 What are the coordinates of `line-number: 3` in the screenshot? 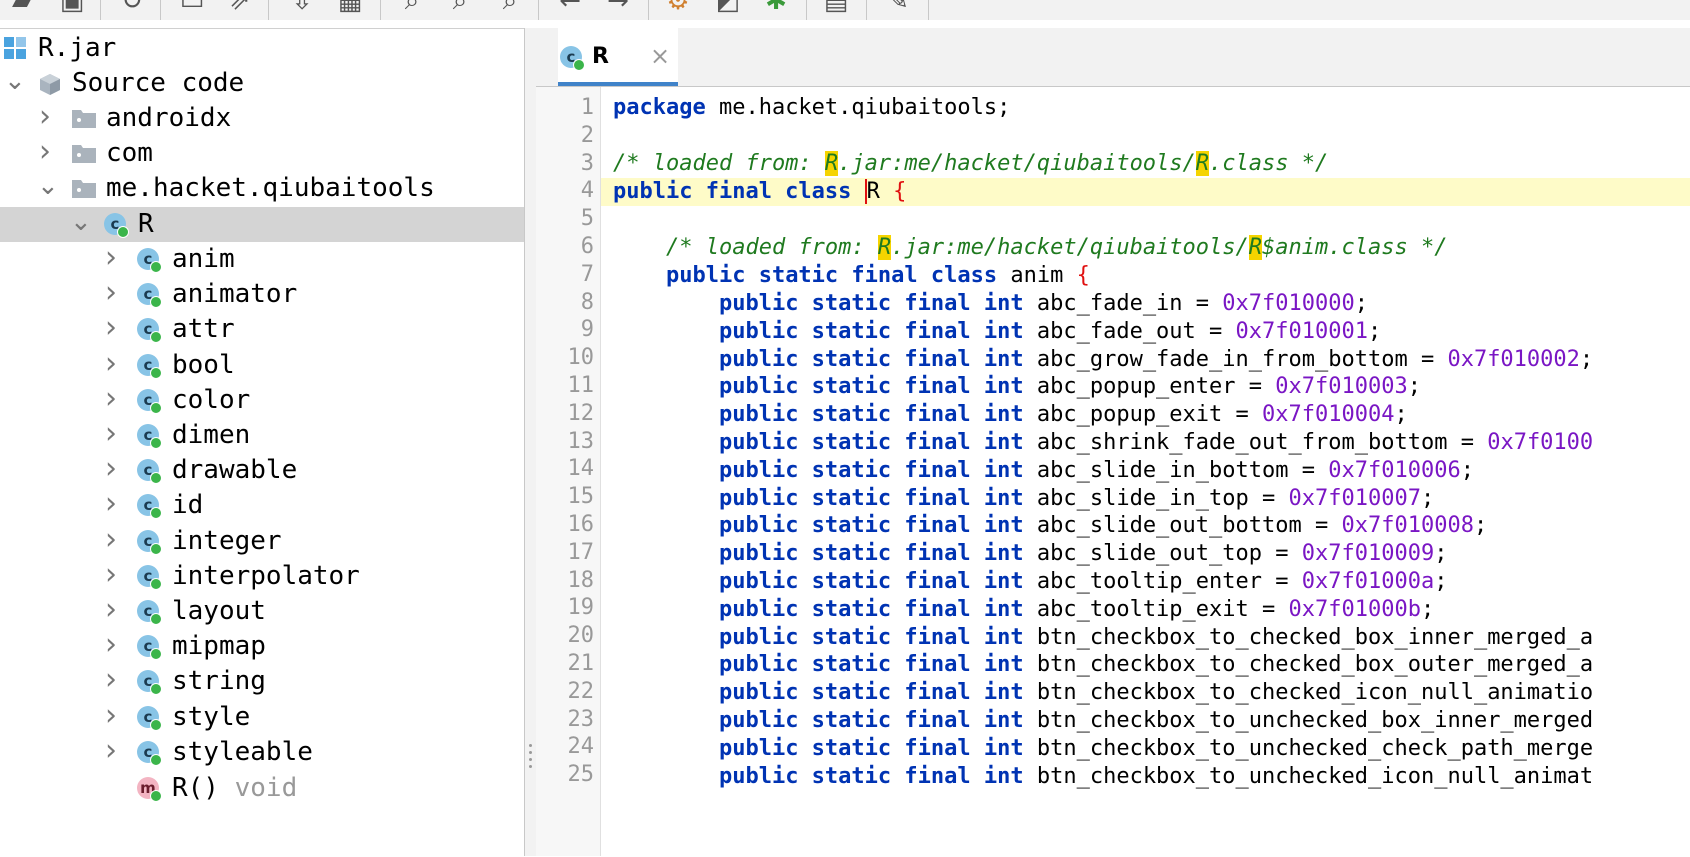 It's located at (587, 163).